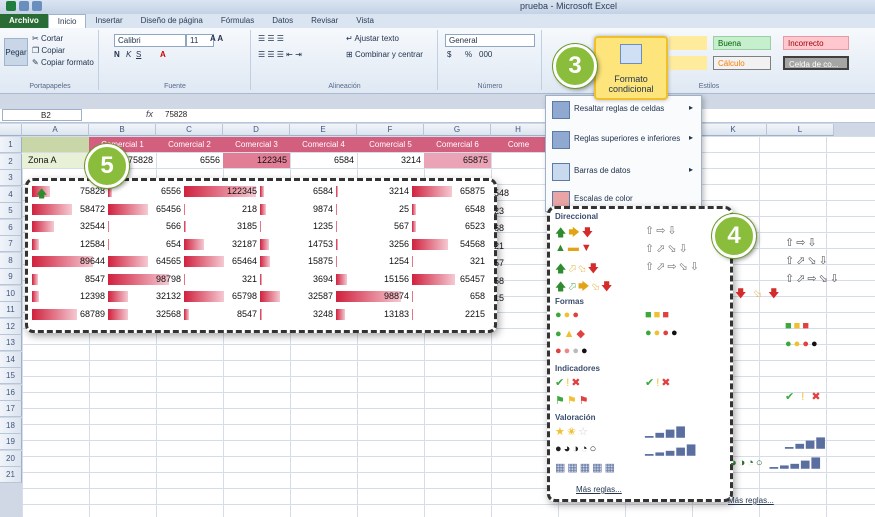 The width and height of the screenshot is (875, 517). Describe the element at coordinates (11, 376) in the screenshot. I see `row-header: 15` at that location.